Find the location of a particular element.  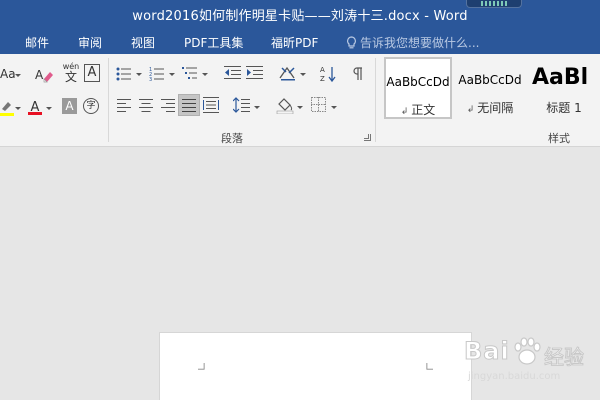

multilevel-list-icon is located at coordinates (190, 73).